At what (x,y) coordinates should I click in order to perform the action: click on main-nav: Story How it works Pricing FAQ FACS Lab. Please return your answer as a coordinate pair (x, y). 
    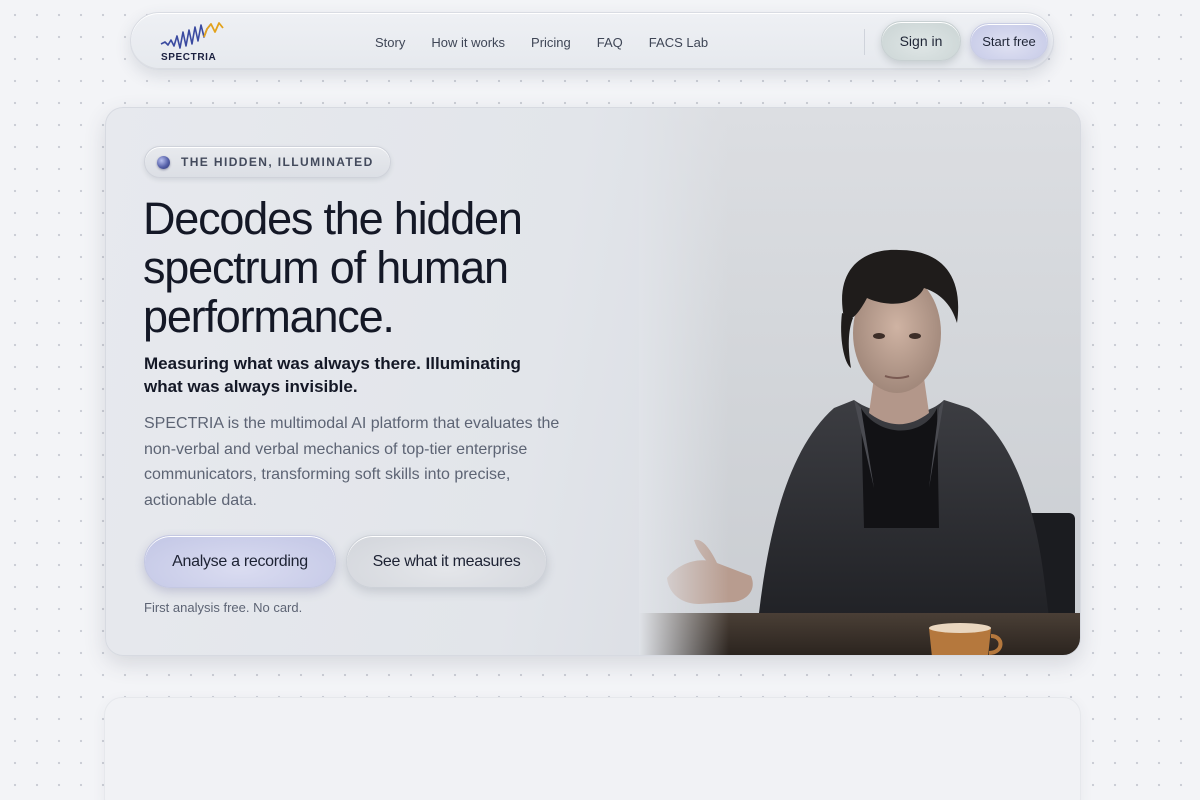
    Looking at the image, I should click on (541, 42).